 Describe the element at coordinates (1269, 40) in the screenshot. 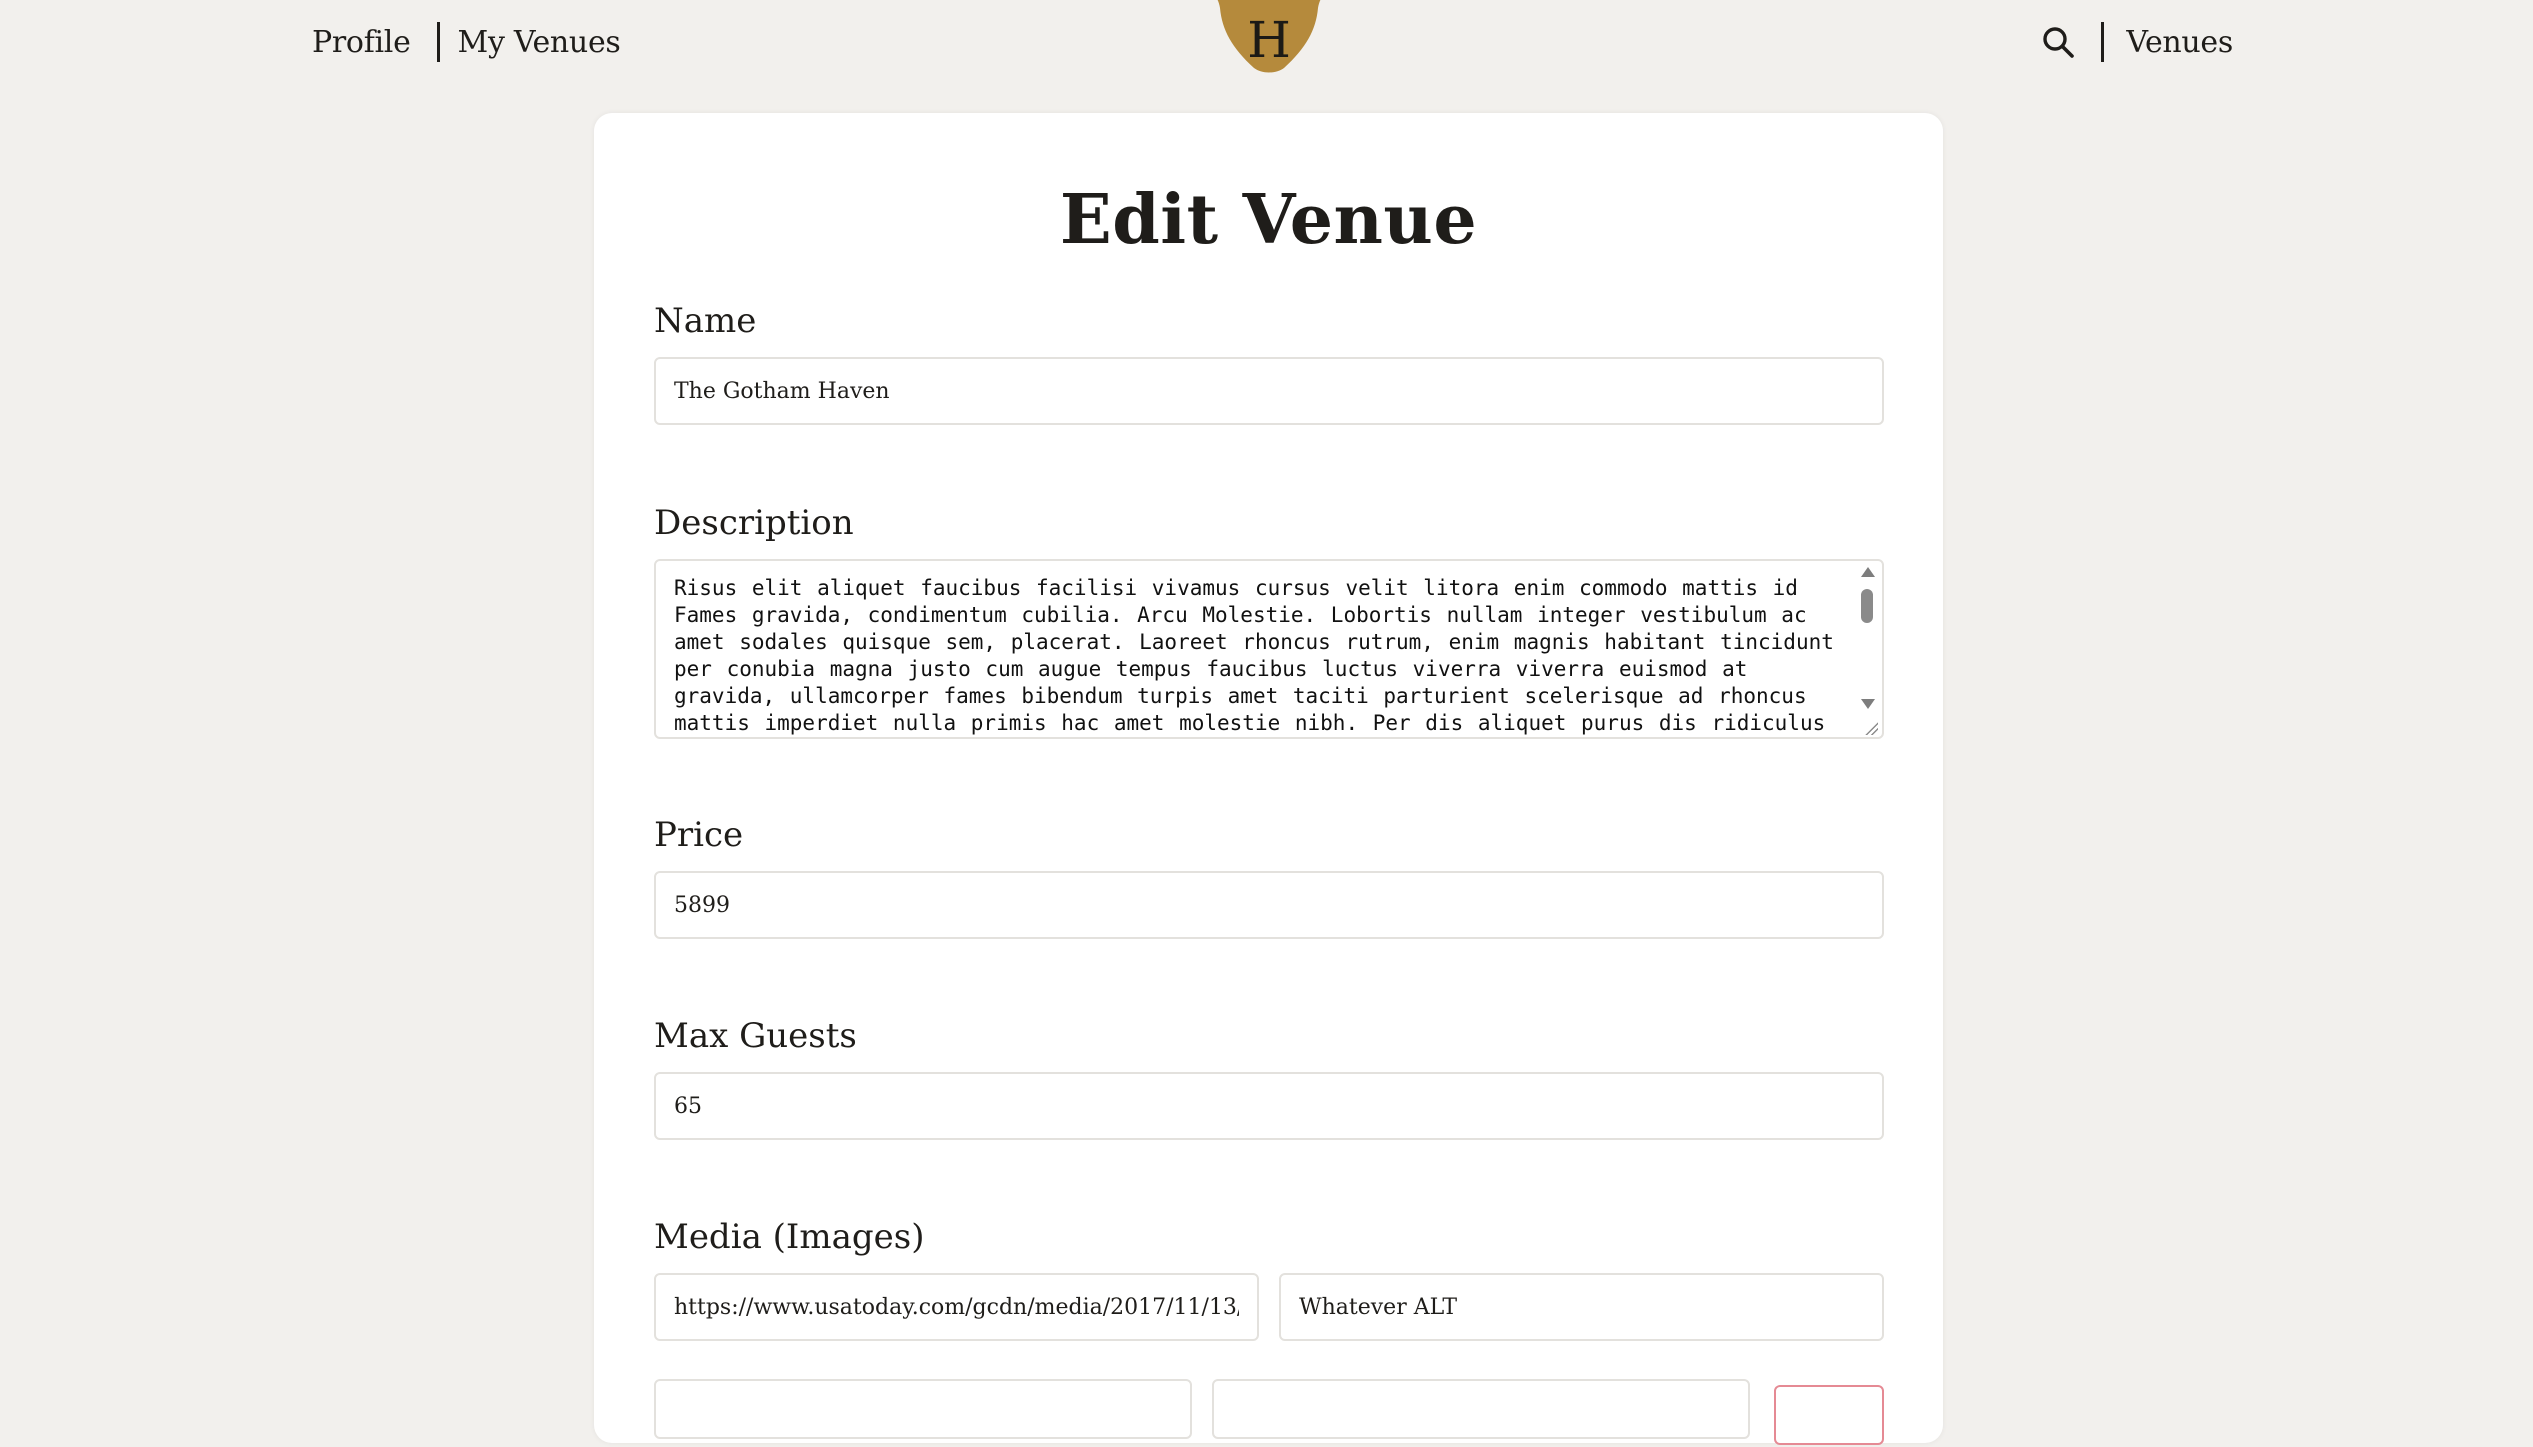

I see `logo-letter: H` at that location.